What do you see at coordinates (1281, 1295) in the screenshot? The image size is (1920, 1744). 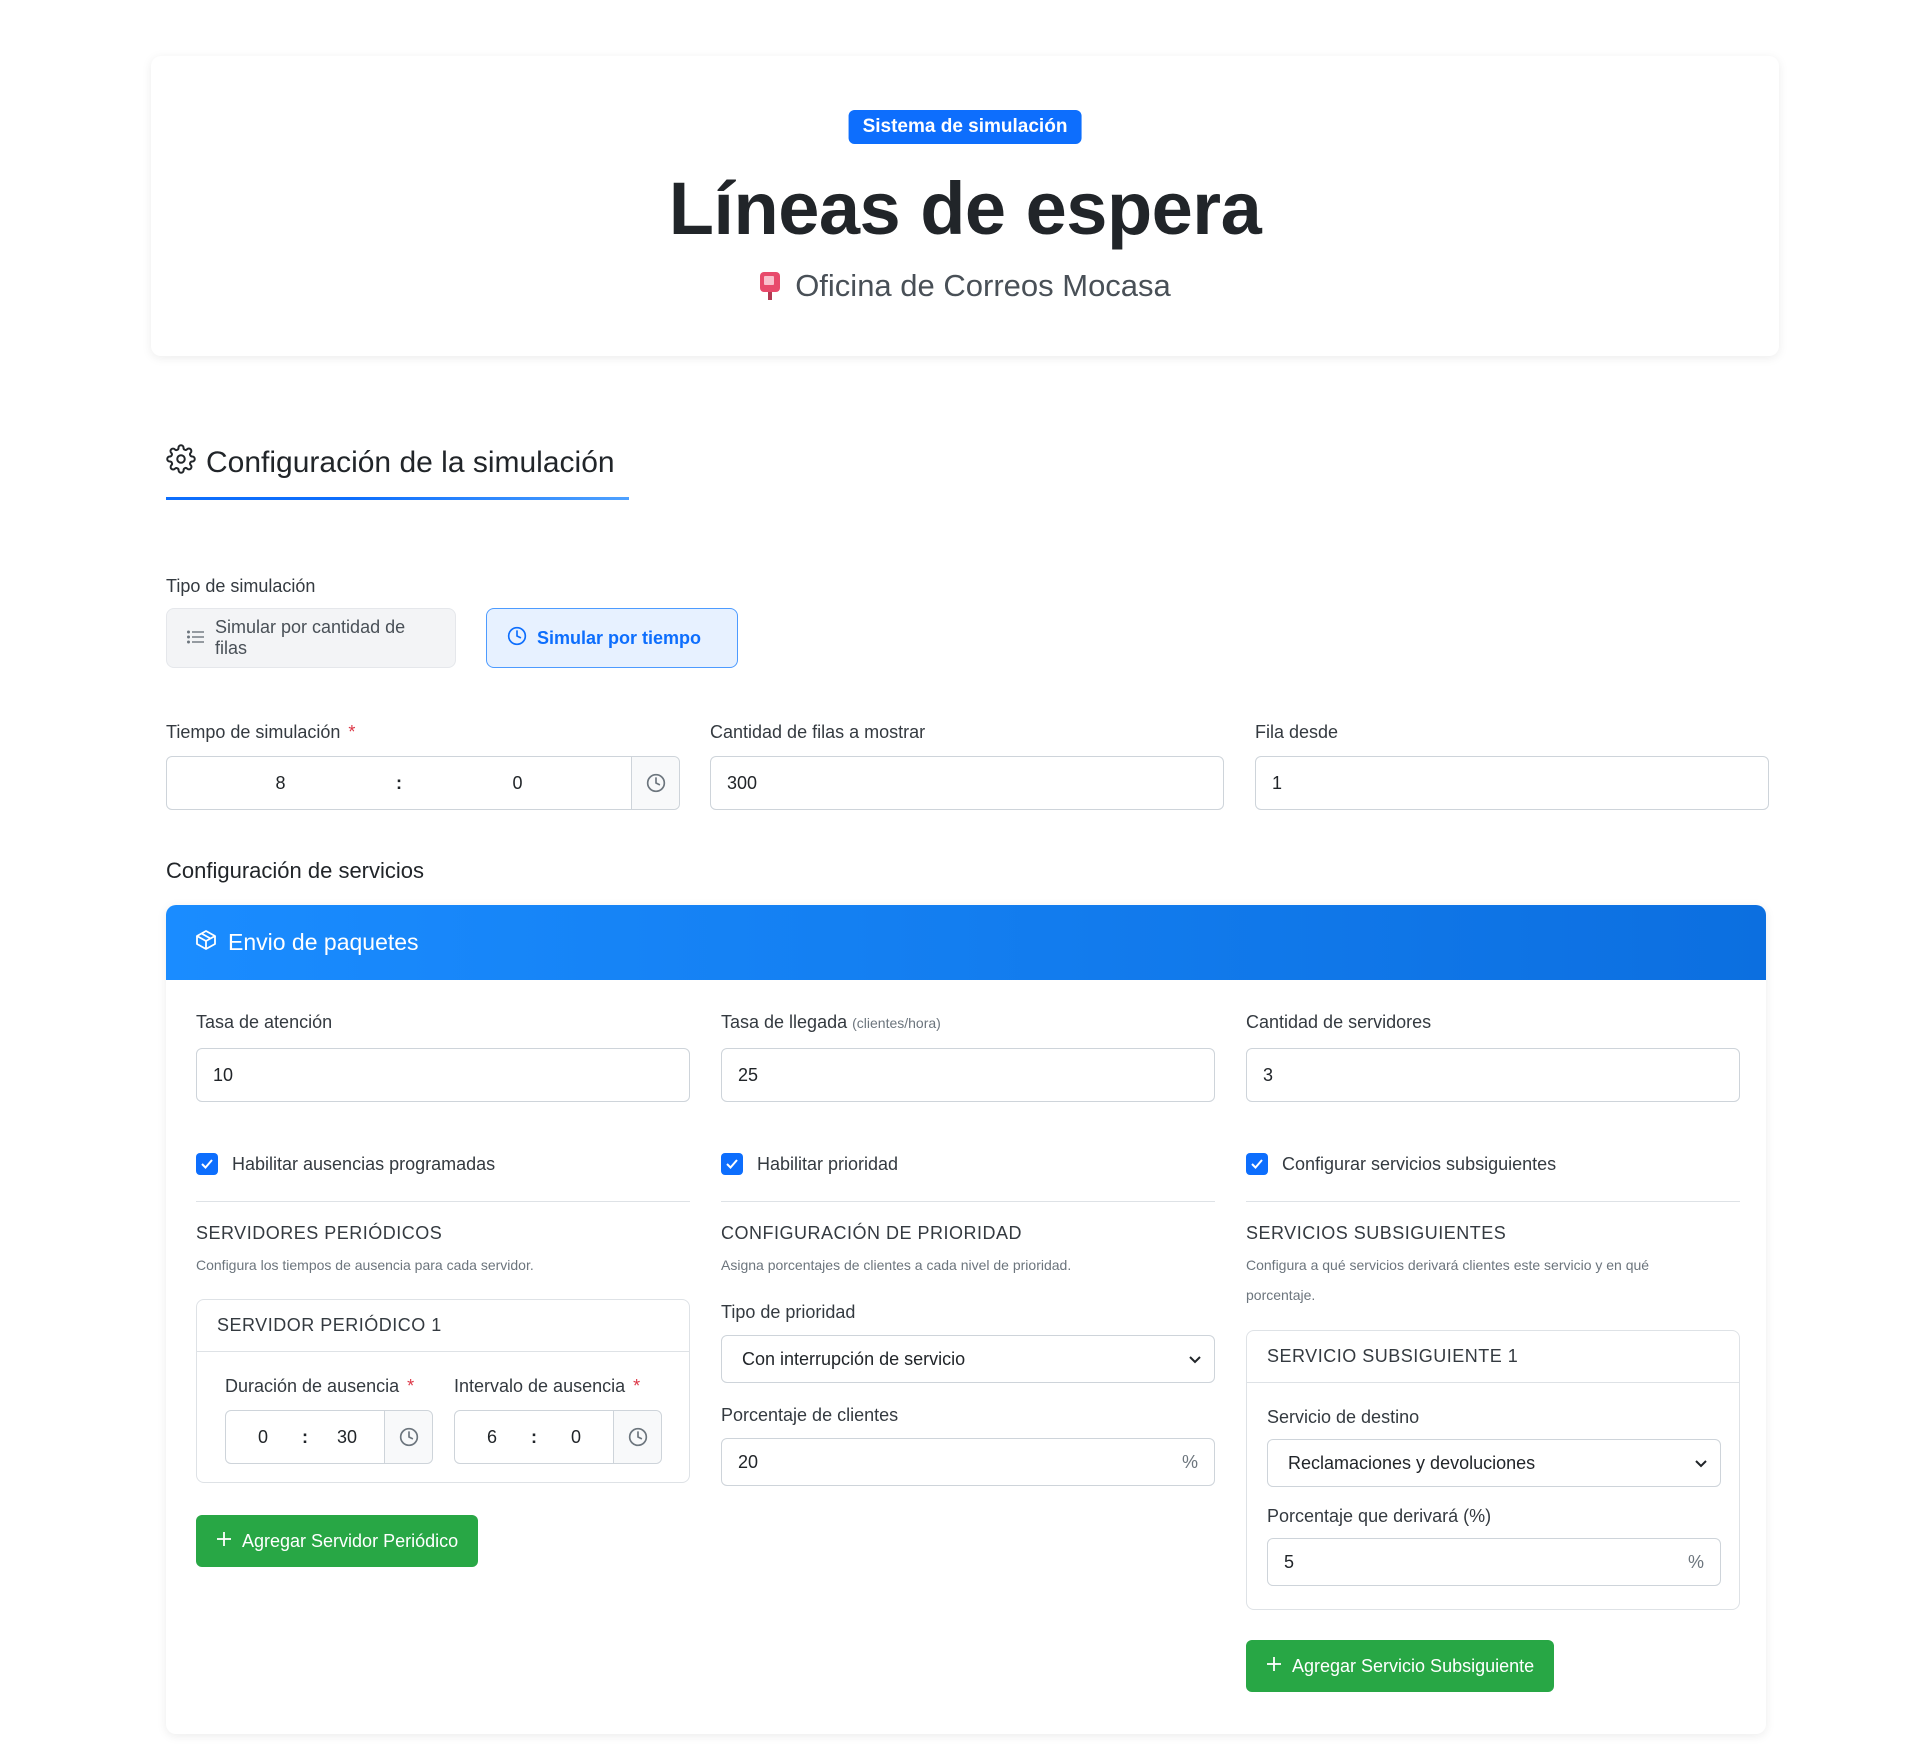 I see `subsequent-services-description-2: porcentaje.` at bounding box center [1281, 1295].